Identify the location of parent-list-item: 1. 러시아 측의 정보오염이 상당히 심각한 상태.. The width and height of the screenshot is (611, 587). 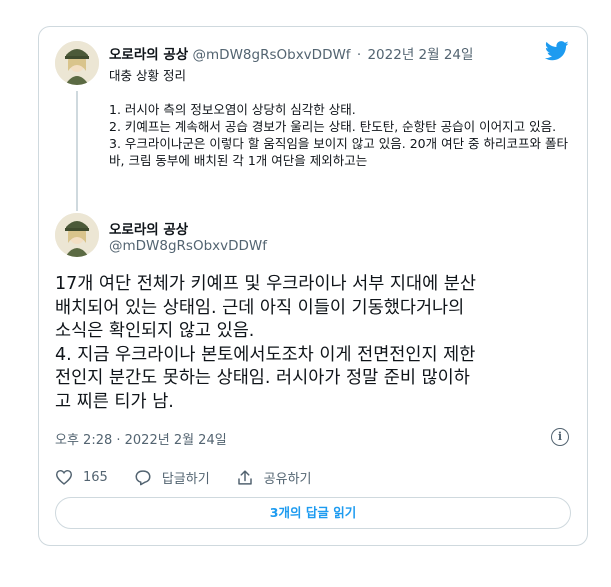
(232, 109).